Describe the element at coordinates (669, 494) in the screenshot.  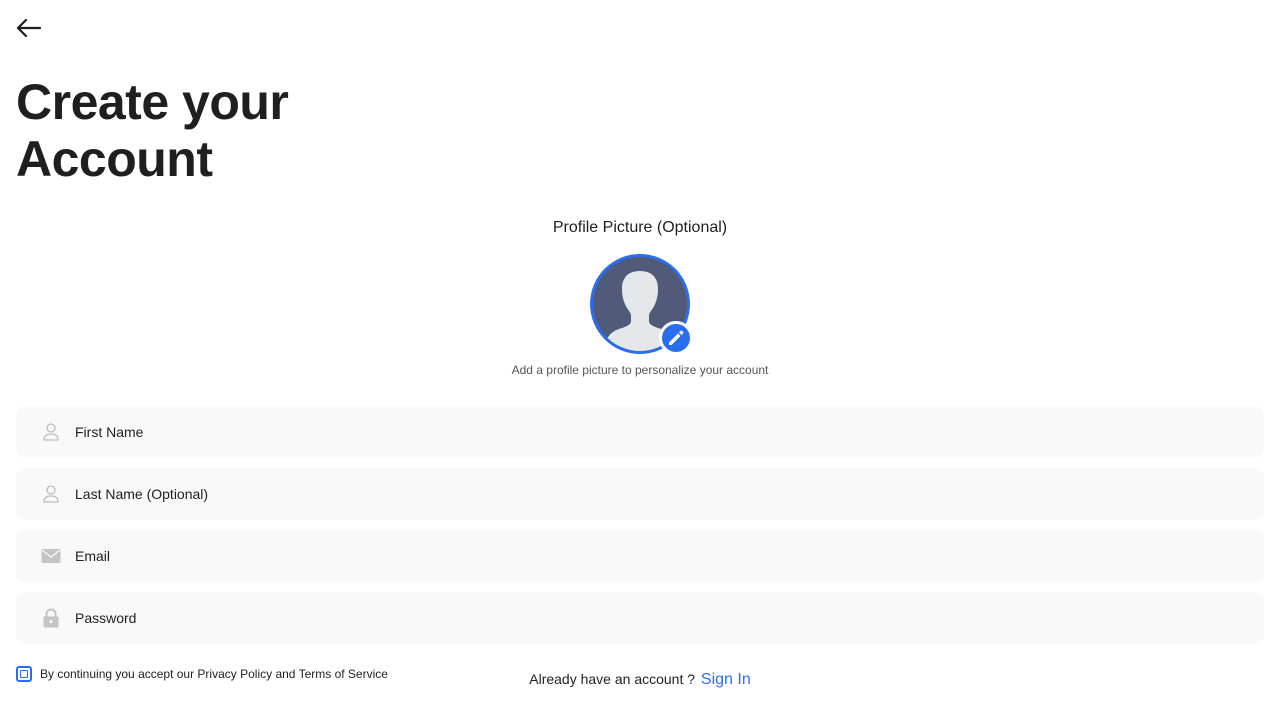
I see `last-name-input` at that location.